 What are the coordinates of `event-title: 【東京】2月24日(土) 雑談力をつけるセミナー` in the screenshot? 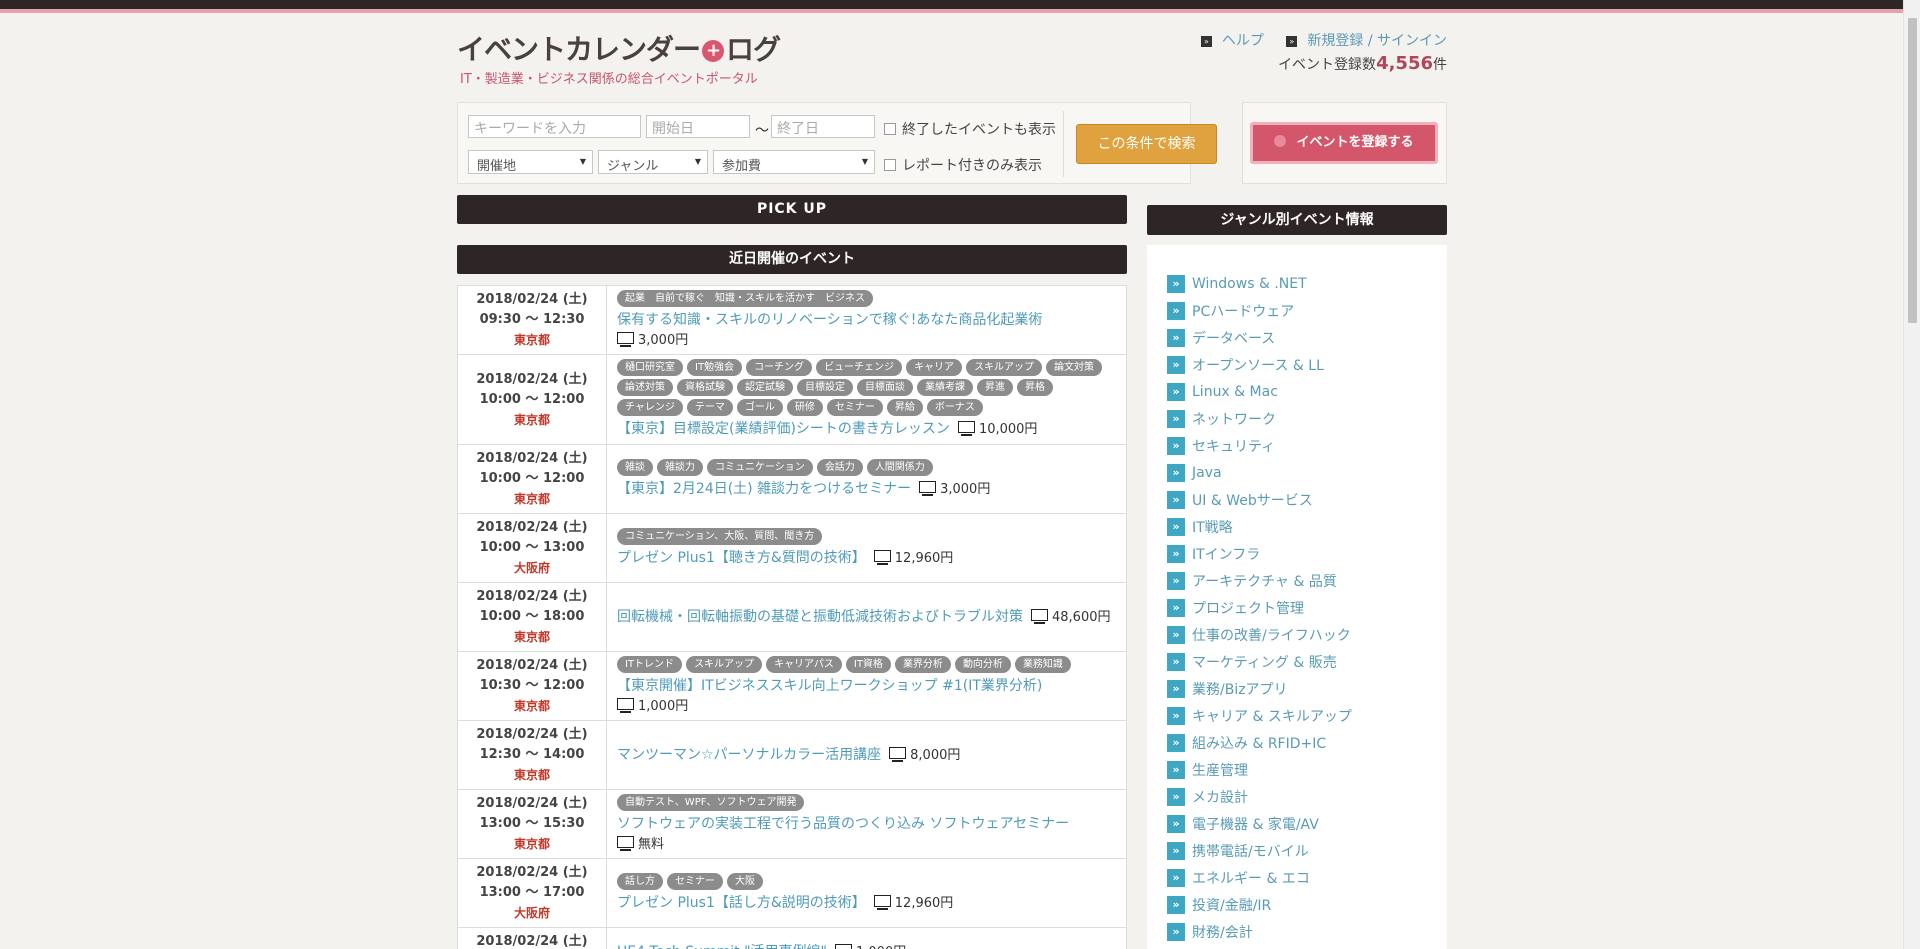 It's located at (764, 489).